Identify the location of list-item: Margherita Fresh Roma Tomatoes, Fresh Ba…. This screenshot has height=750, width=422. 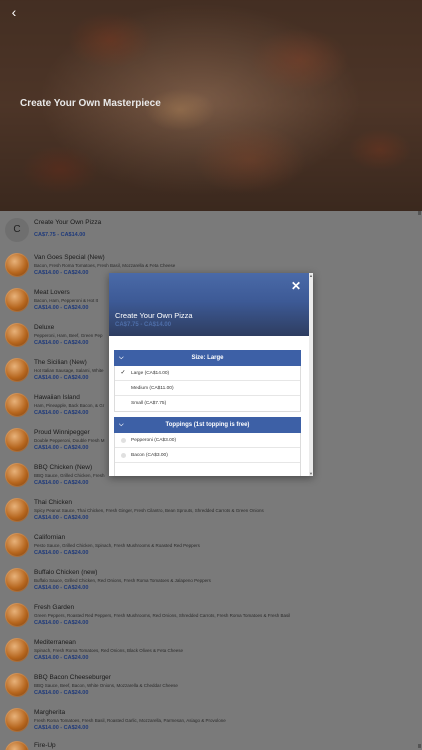
(211, 722).